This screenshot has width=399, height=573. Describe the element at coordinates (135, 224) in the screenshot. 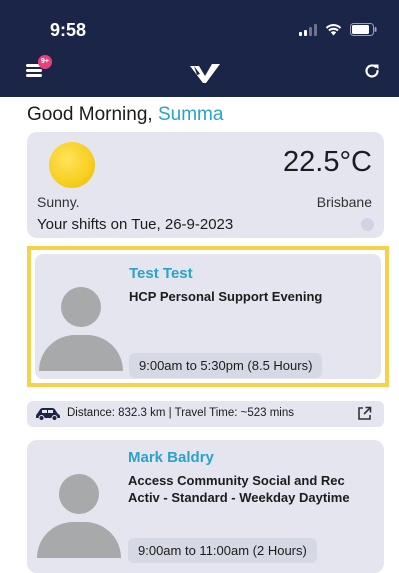

I see `shifts-date-label: Your shifts on Tue, 26-9-2023` at that location.